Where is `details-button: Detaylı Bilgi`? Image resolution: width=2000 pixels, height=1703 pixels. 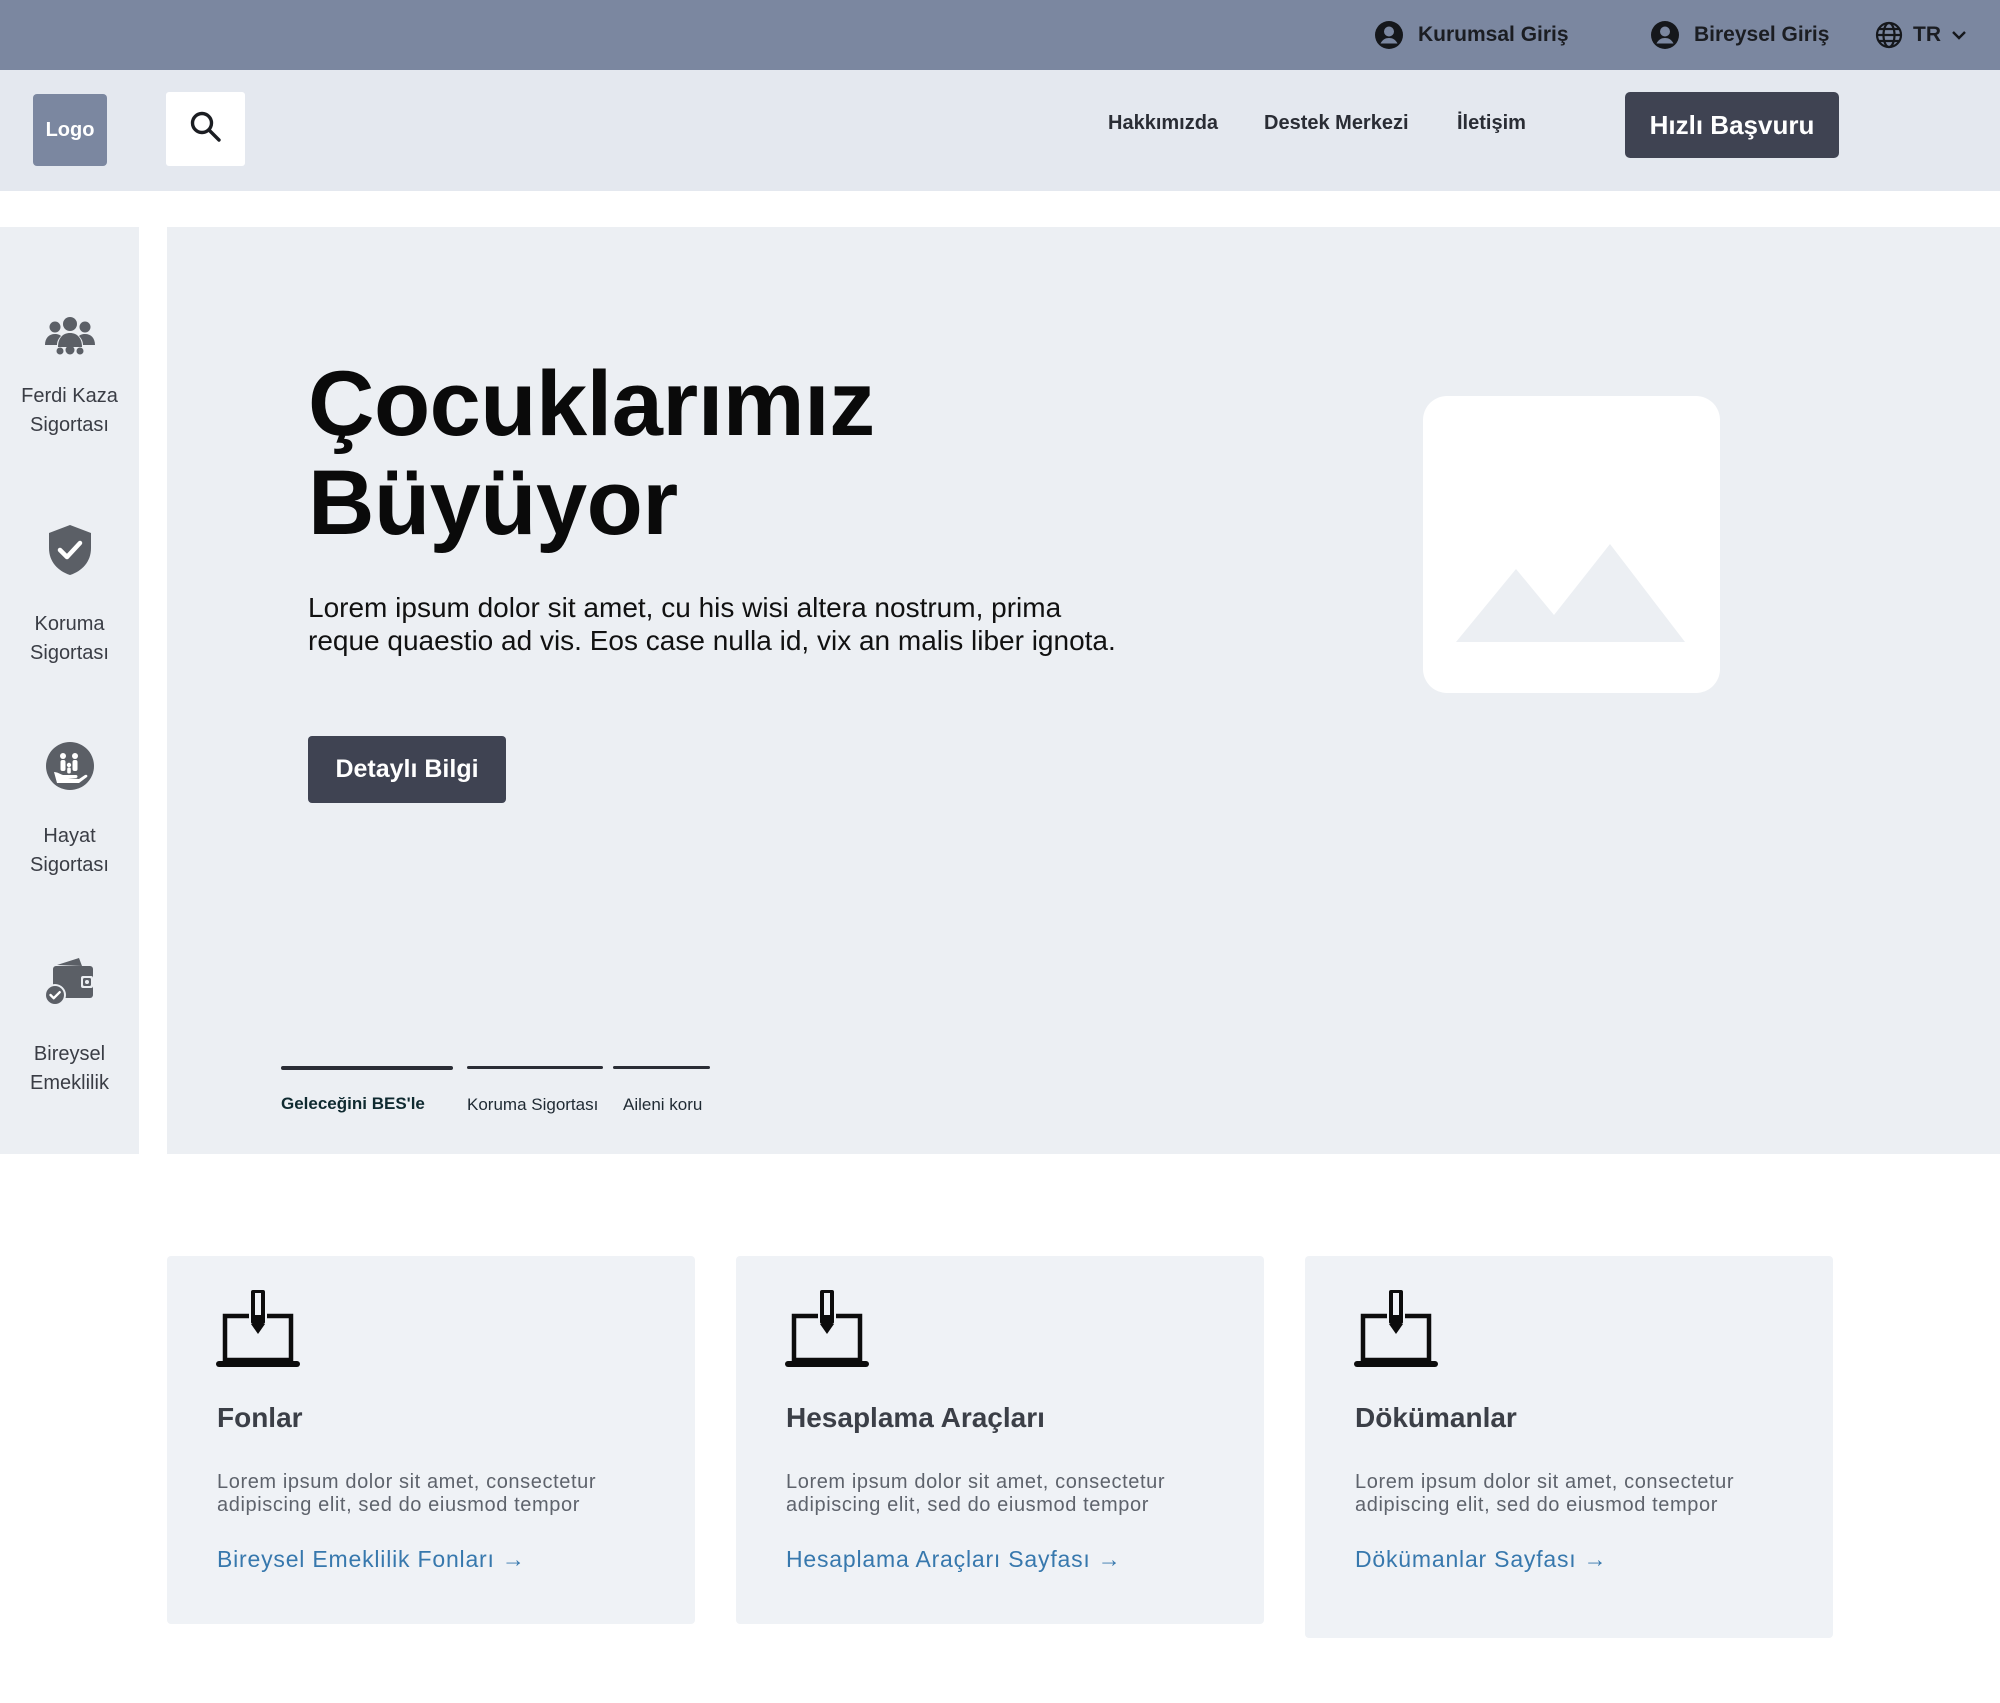 details-button: Detaylı Bilgi is located at coordinates (407, 769).